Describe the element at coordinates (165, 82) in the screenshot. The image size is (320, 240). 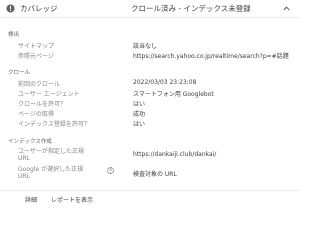
I see `last-crawl-value: 2022/03/03 23:23:08` at that location.